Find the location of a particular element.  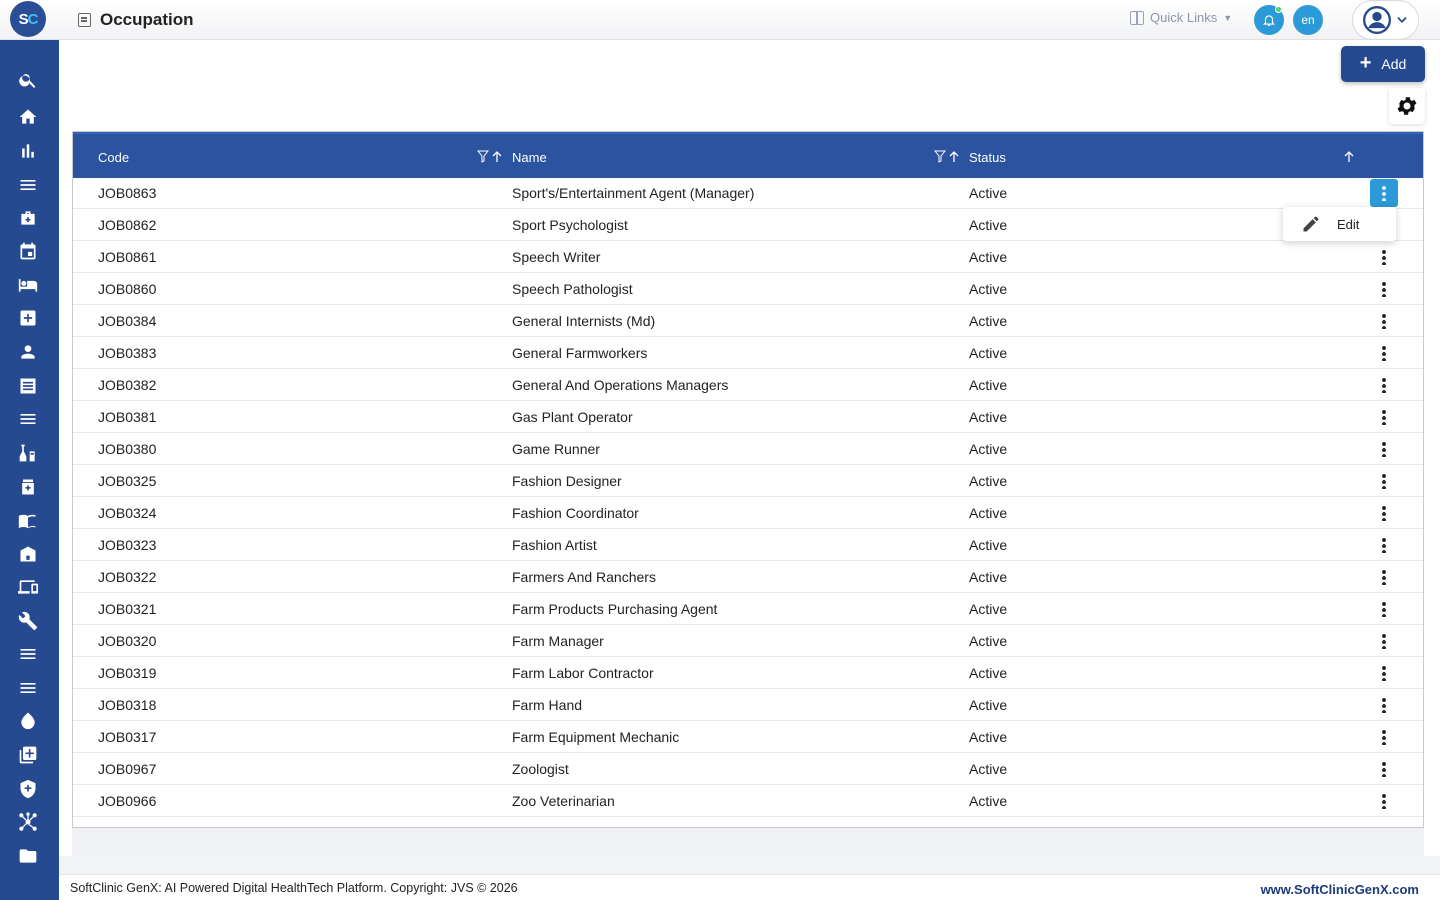

column-header-name: Name is located at coordinates (529, 157).